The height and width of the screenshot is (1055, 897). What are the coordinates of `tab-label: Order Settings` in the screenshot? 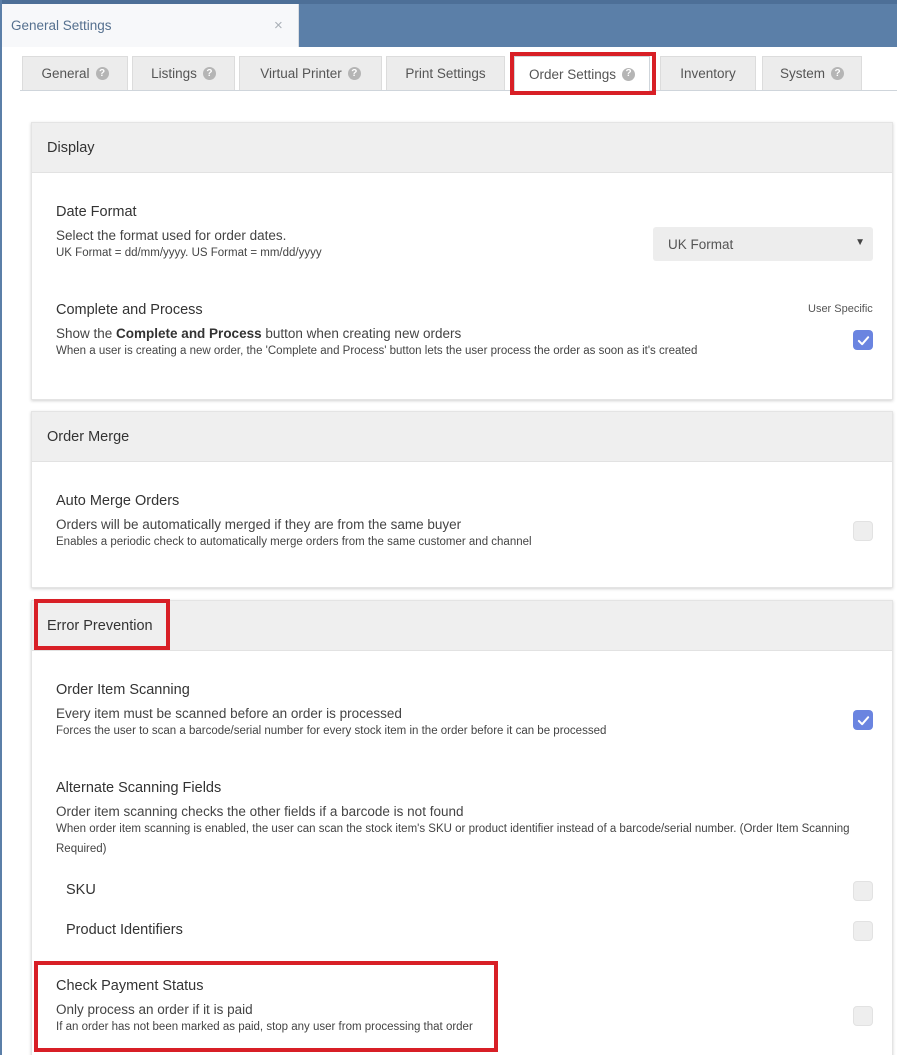 It's located at (572, 74).